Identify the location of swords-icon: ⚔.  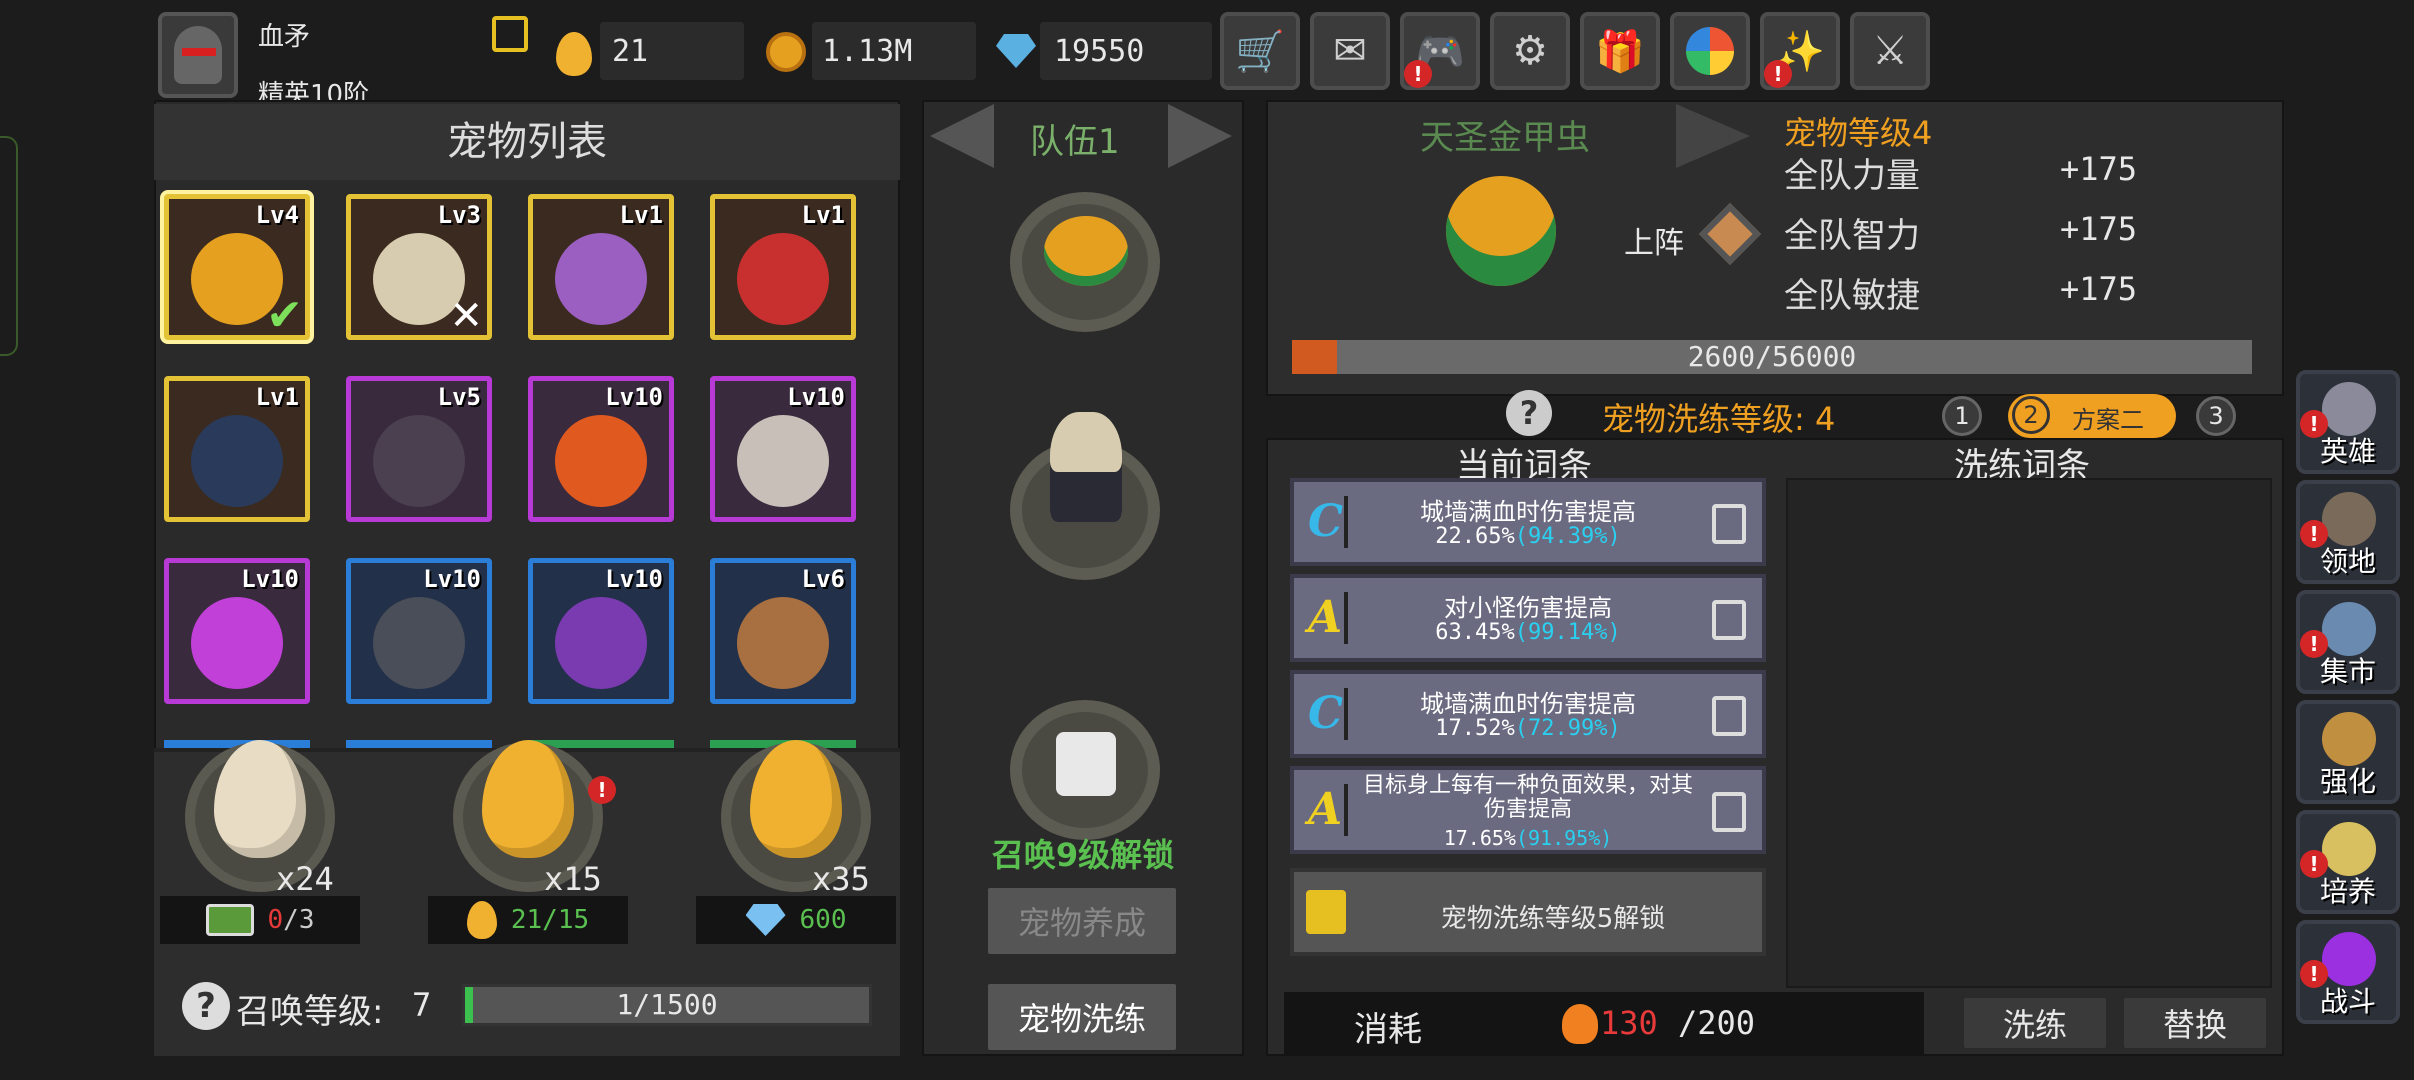
(1890, 51).